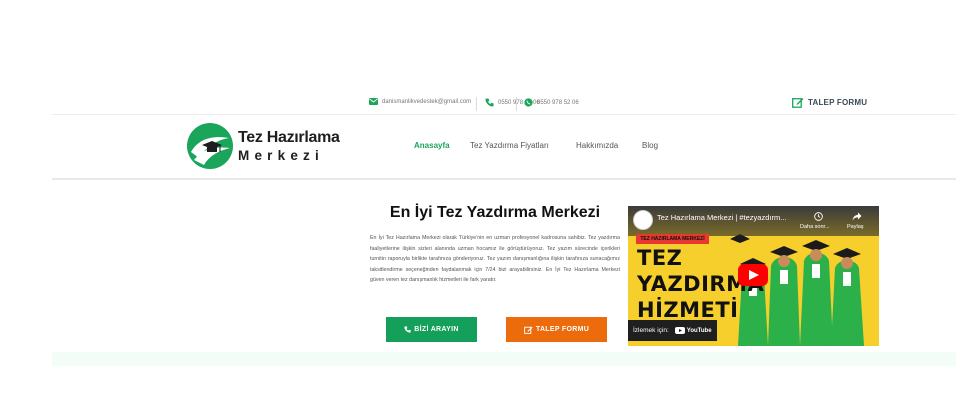  Describe the element at coordinates (432, 145) in the screenshot. I see `nav-home: Anasayfa` at that location.